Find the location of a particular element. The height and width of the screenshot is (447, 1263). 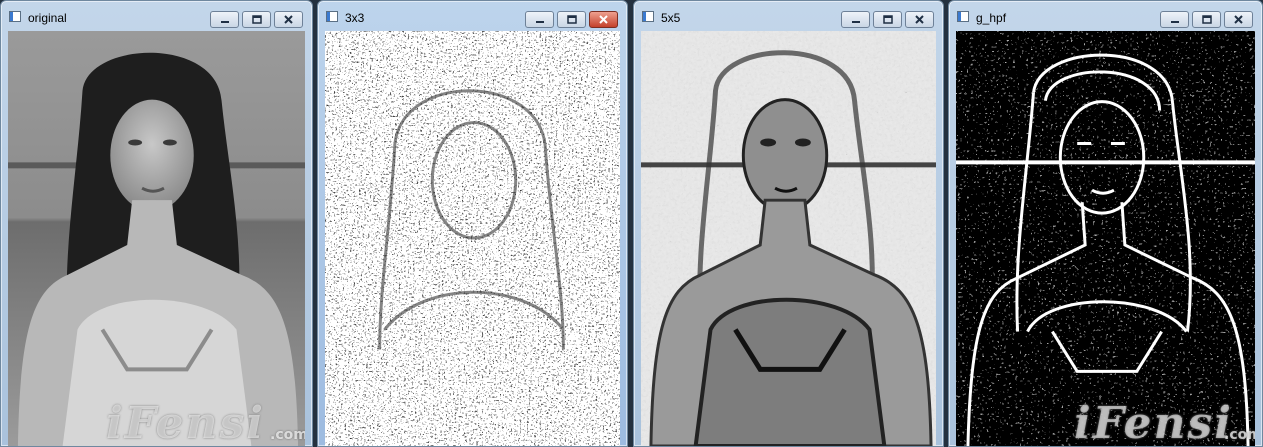

titlebar: original is located at coordinates (156, 16).